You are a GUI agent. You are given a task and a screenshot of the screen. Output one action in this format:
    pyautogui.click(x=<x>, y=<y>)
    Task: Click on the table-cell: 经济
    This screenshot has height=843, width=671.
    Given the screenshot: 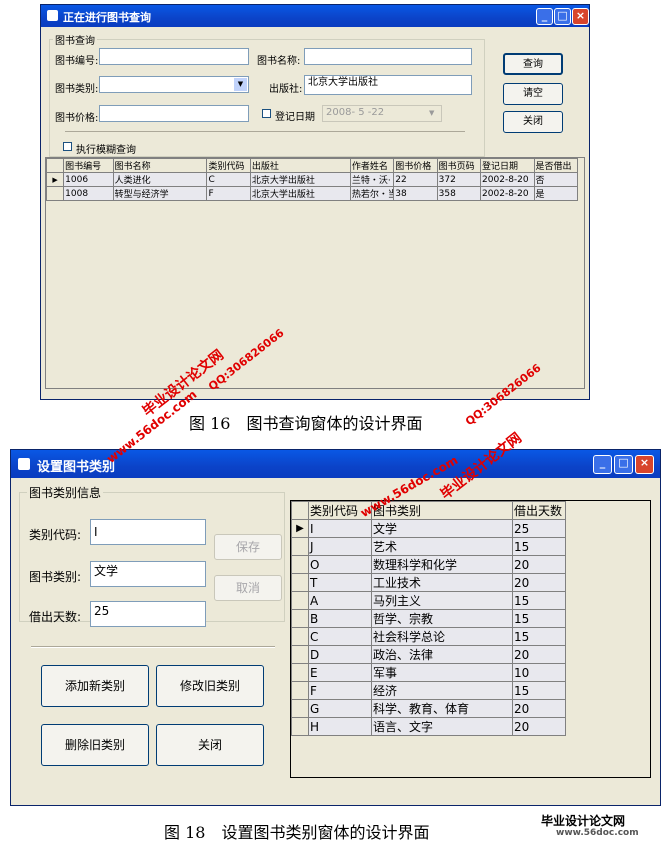 What is the action you would take?
    pyautogui.click(x=442, y=690)
    